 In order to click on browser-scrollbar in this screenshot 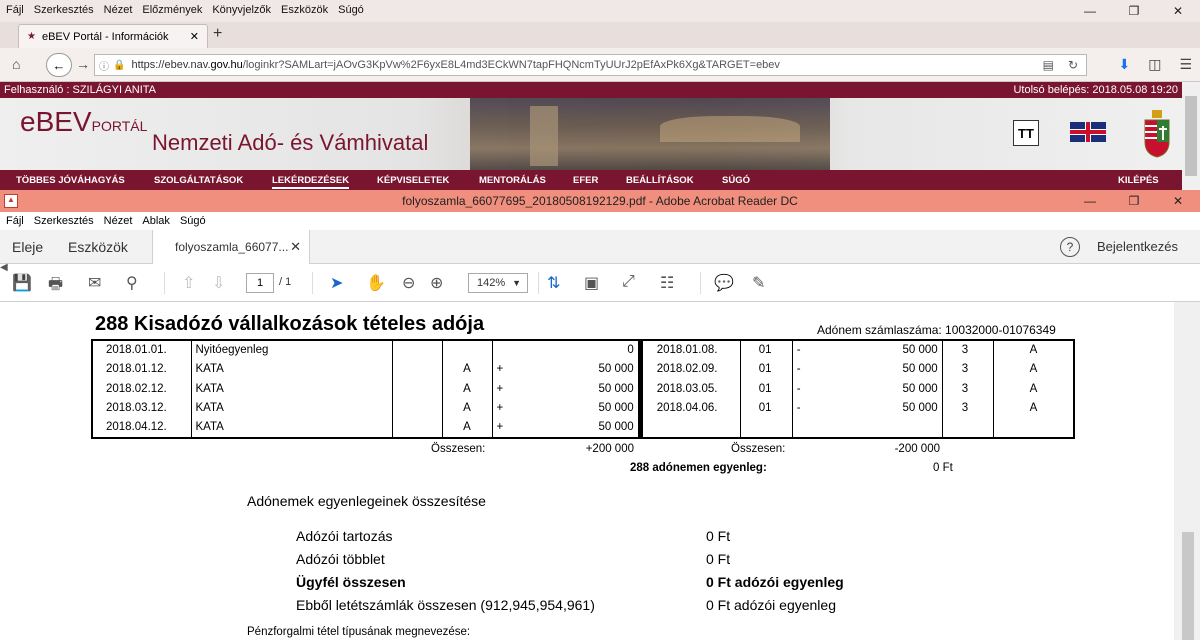, I will do `click(1191, 136)`.